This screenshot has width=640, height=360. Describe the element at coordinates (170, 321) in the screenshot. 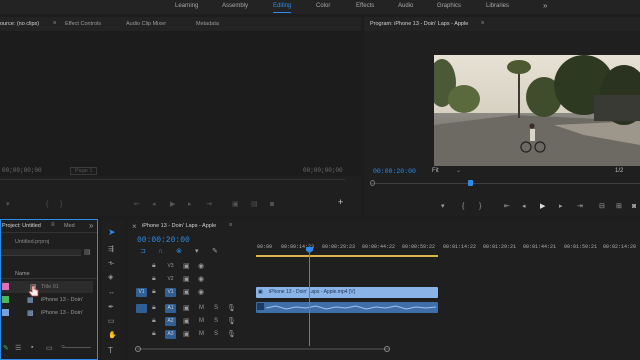

I see `track-label: A2` at that location.